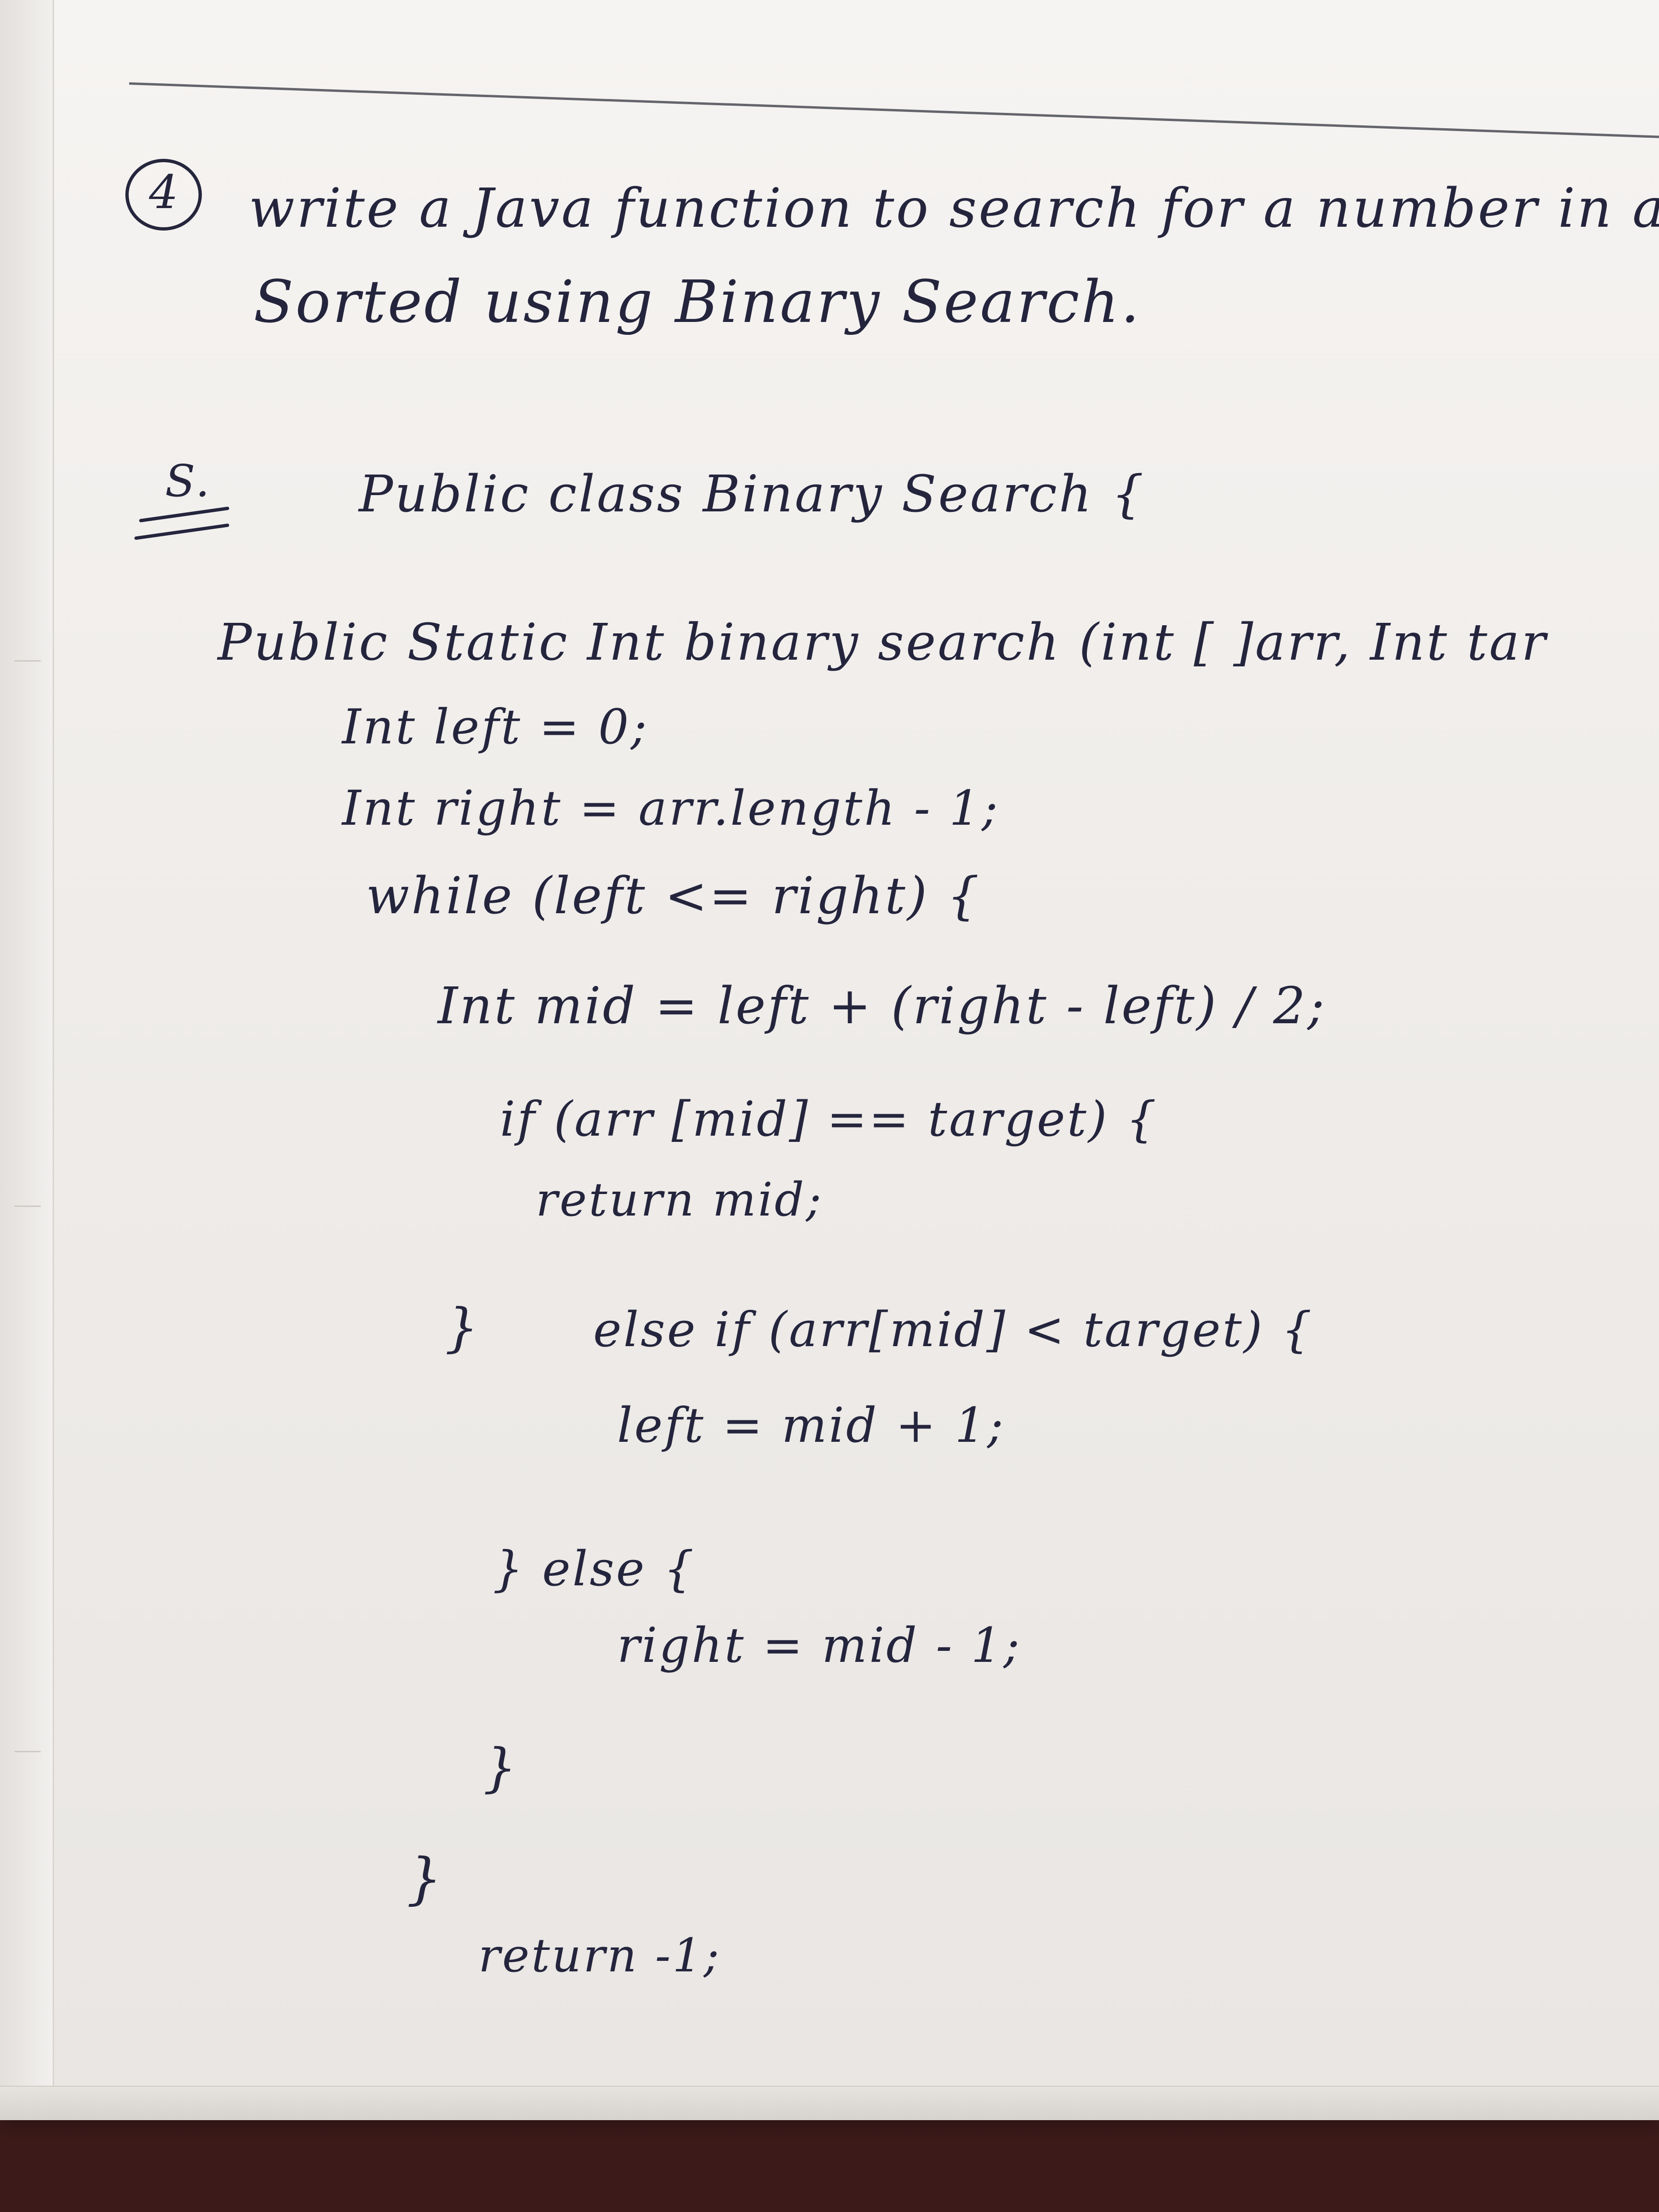 The image size is (1659, 2212). I want to click on top-ruled-line, so click(894, 110).